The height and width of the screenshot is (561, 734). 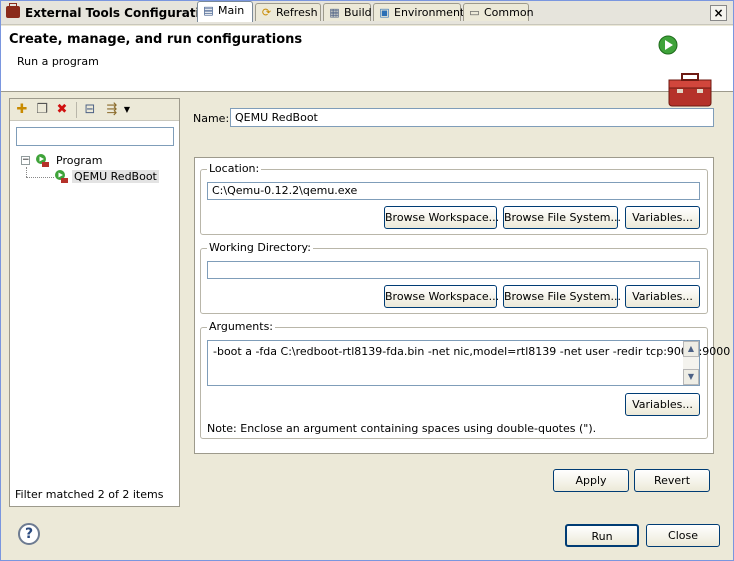 What do you see at coordinates (29, 534) in the screenshot?
I see `help-icon: ?` at bounding box center [29, 534].